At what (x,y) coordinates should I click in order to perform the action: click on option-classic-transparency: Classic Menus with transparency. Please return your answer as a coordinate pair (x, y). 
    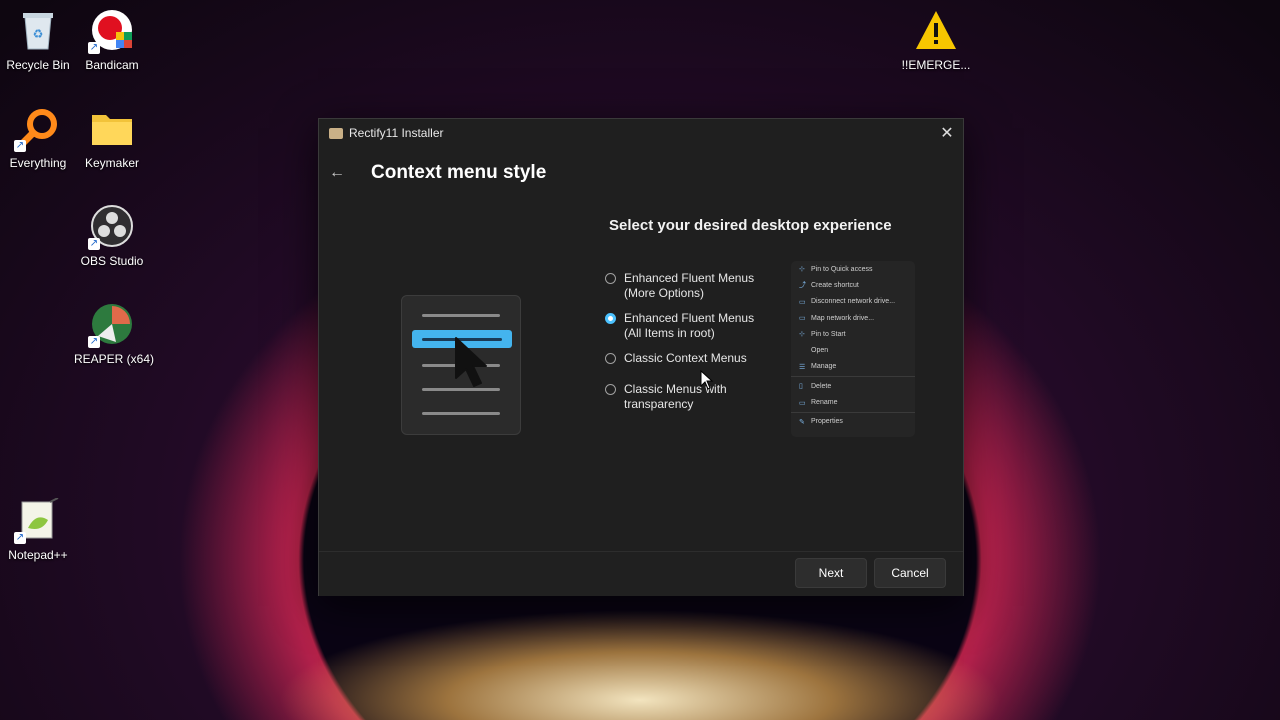
    Looking at the image, I should click on (689, 397).